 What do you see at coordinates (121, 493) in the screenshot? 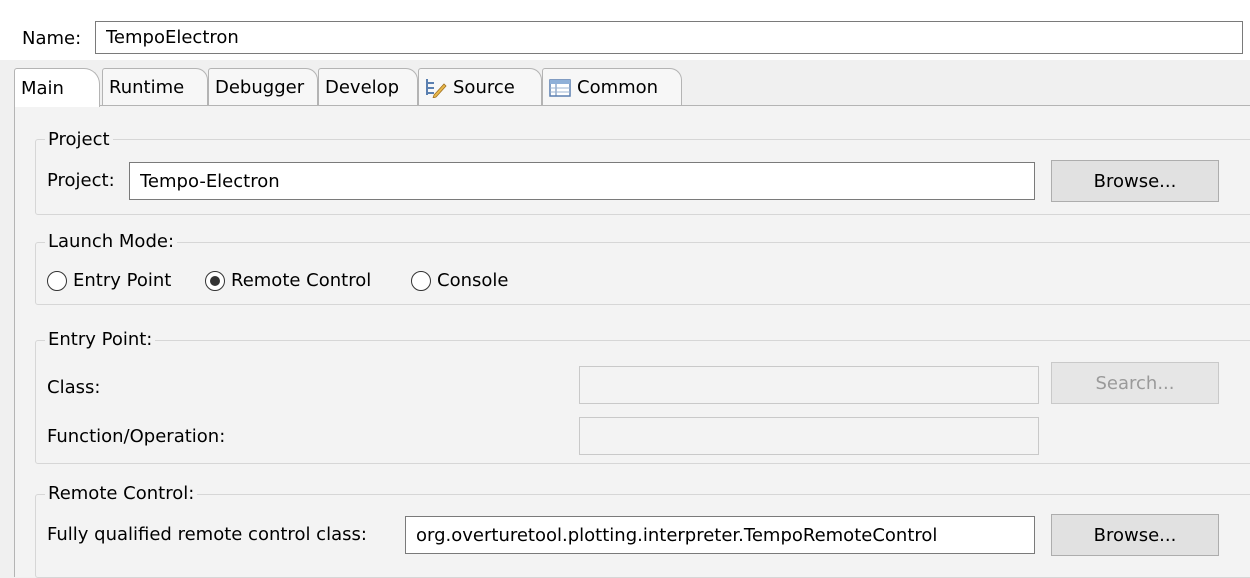
I see `remote-control-group-title: Remote Control:` at bounding box center [121, 493].